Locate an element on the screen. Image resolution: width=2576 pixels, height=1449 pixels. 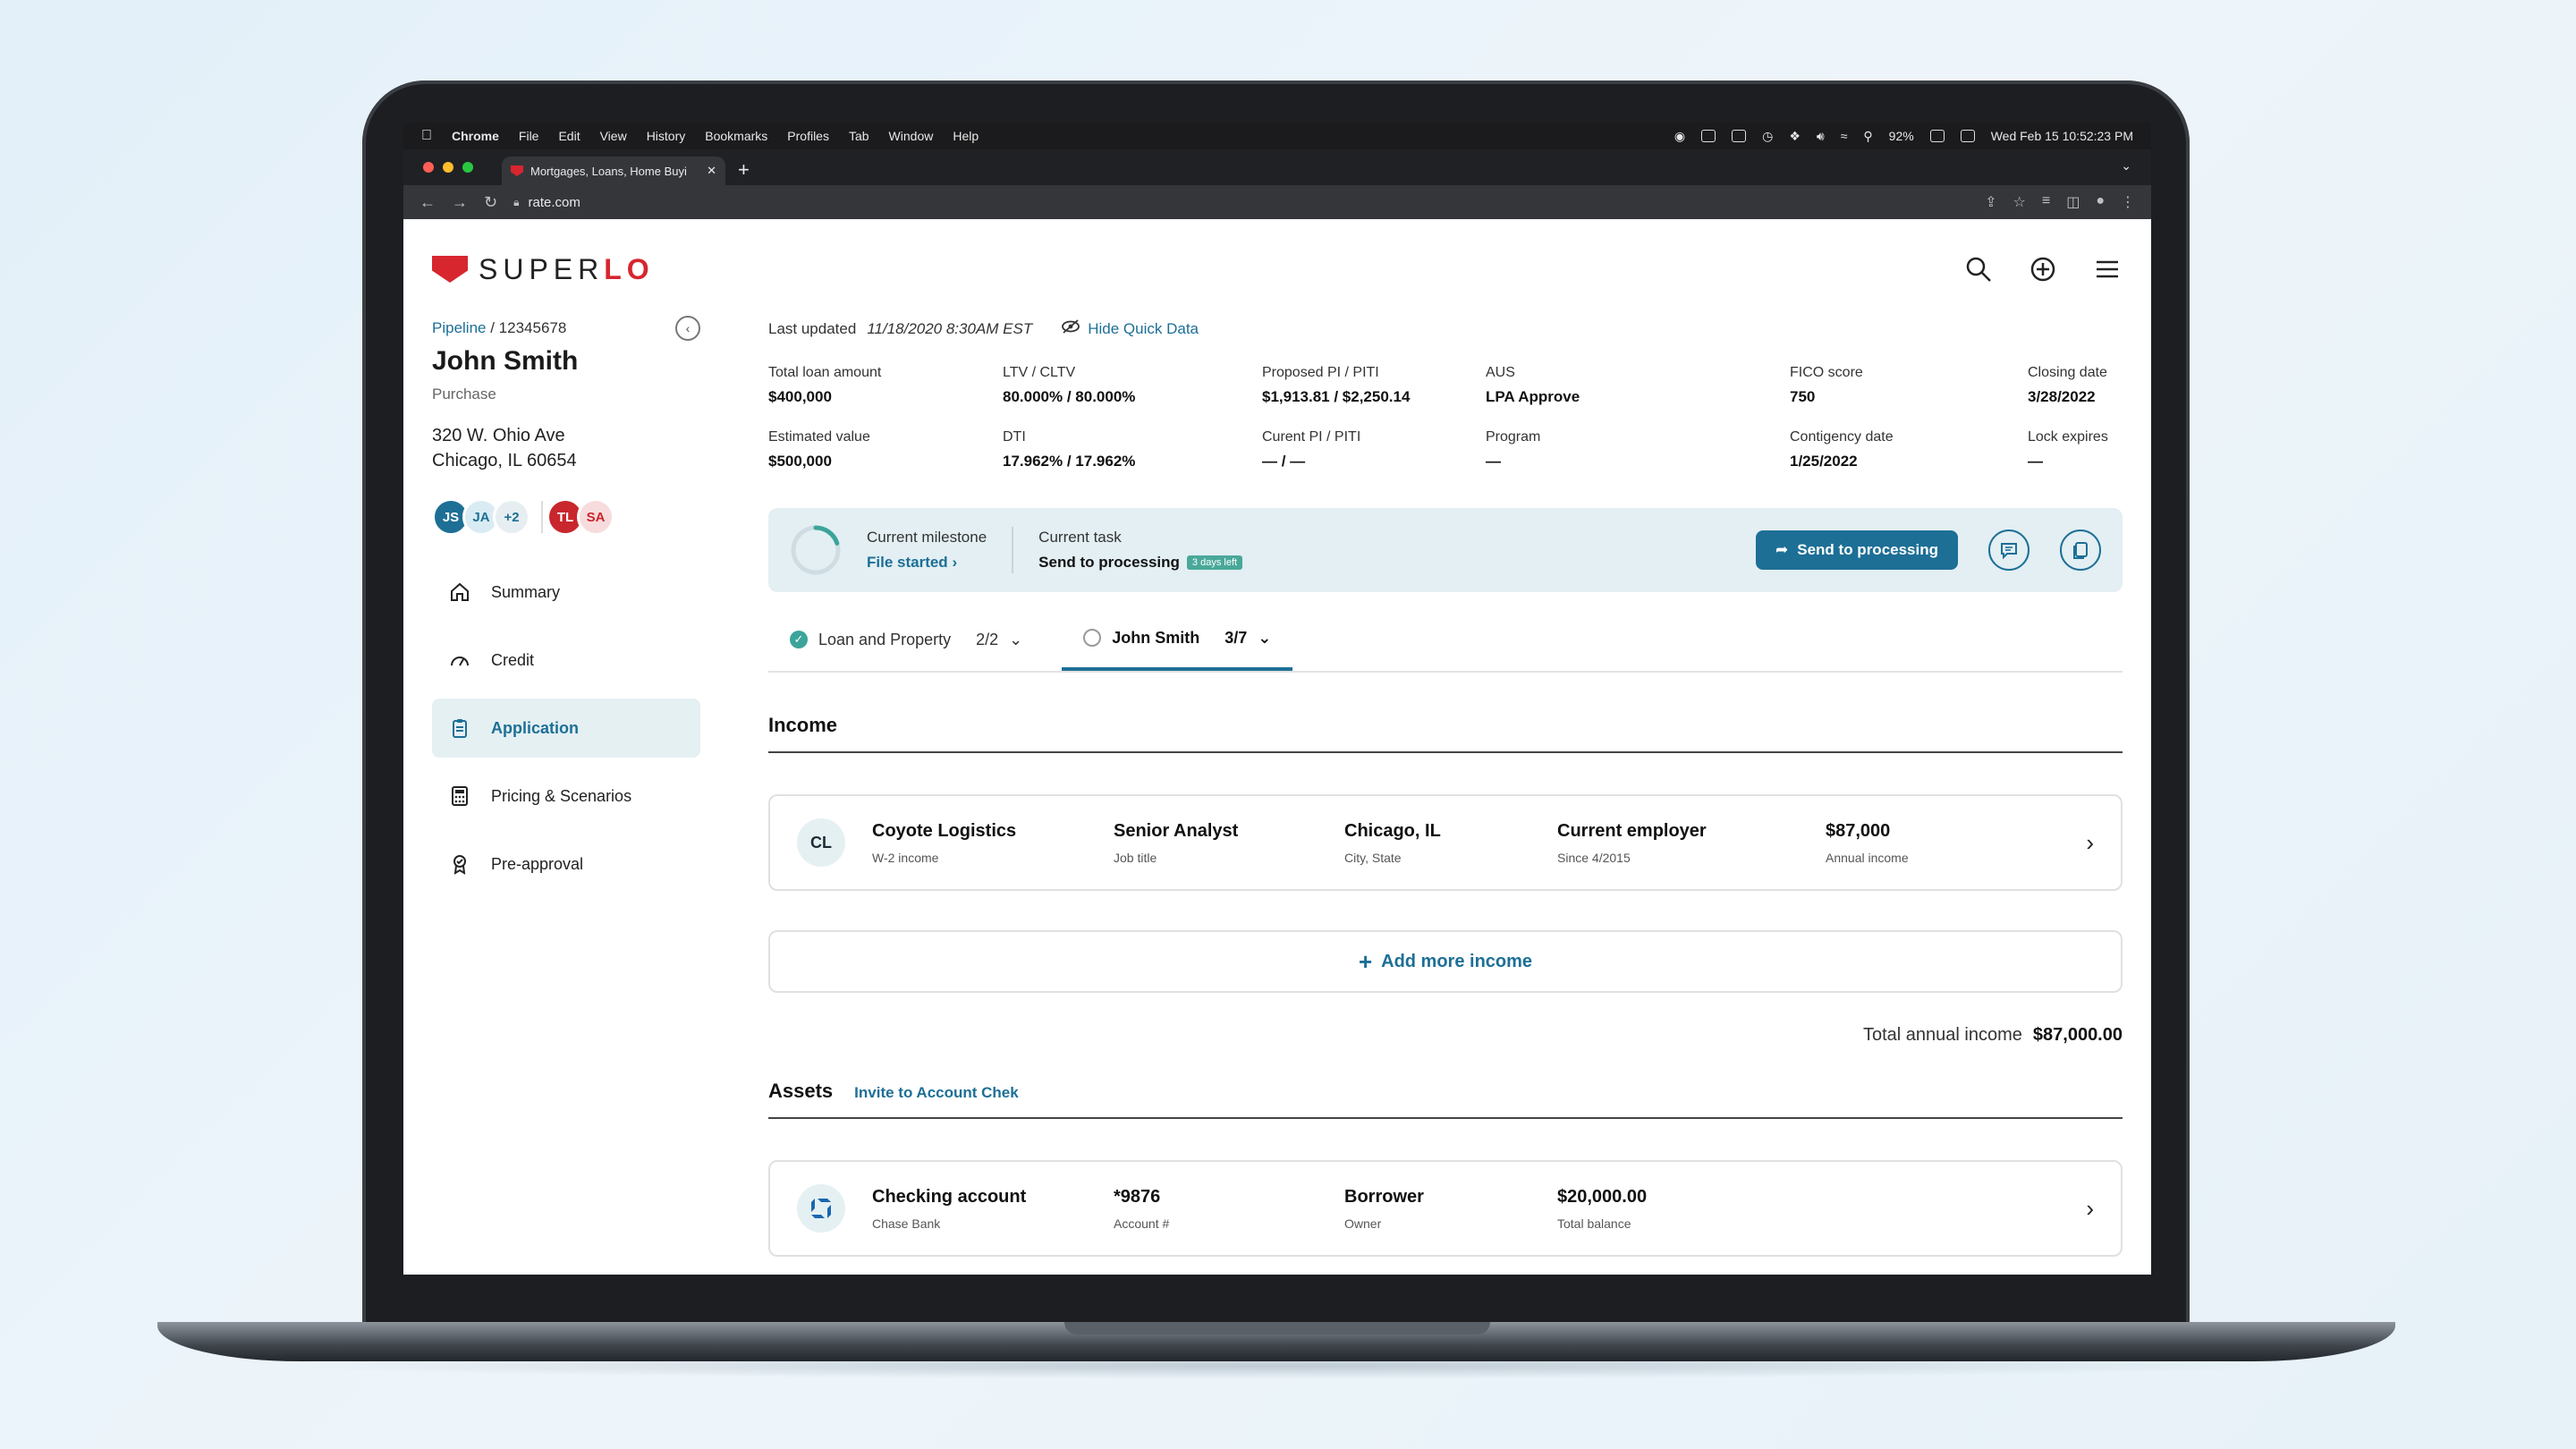
current-task-label: Current task is located at coordinates (1080, 537).